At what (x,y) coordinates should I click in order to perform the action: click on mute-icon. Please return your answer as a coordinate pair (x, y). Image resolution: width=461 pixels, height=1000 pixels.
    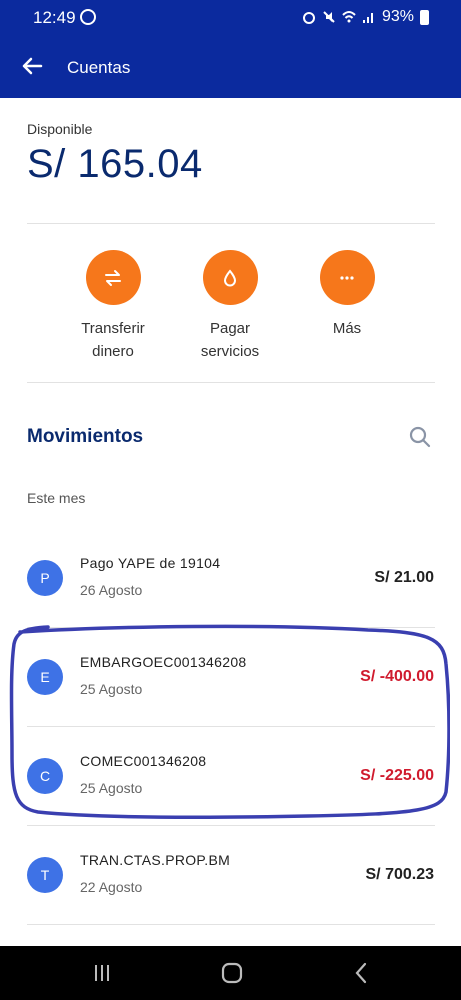
    Looking at the image, I should click on (329, 17).